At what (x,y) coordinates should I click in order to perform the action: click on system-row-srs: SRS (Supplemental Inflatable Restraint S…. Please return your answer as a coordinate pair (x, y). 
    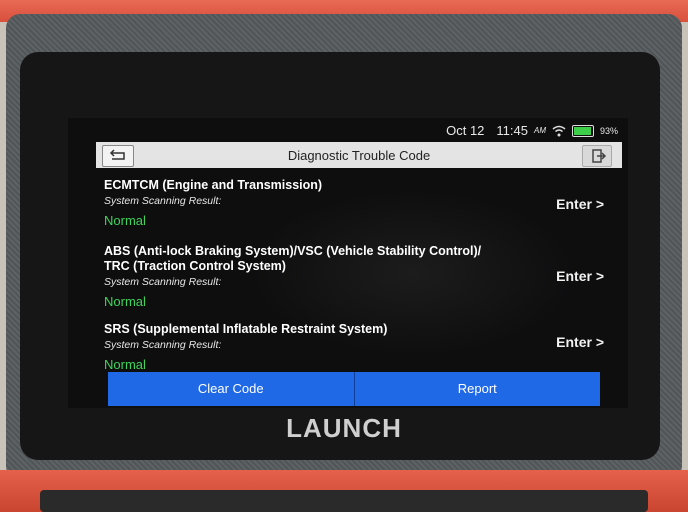
    Looking at the image, I should click on (354, 347).